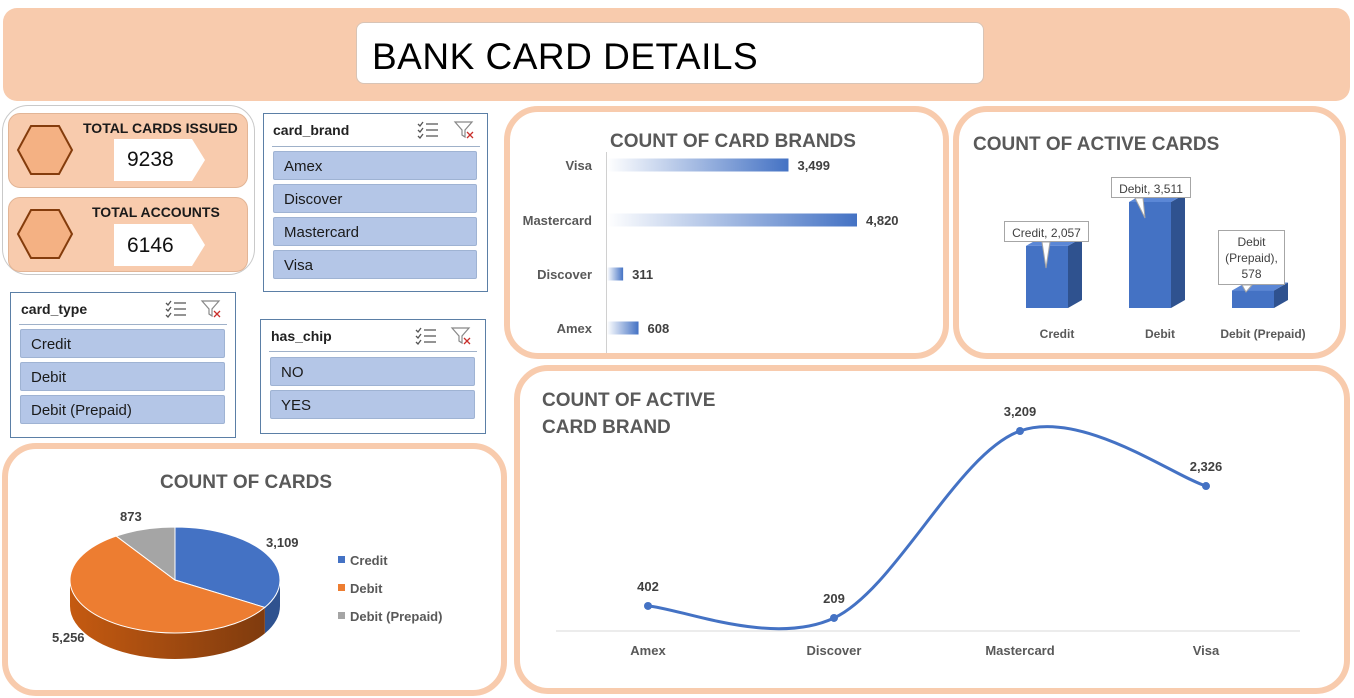 This screenshot has width=1354, height=698. Describe the element at coordinates (606, 427) in the screenshot. I see `chart-title-line-2: CARD BRAND` at that location.